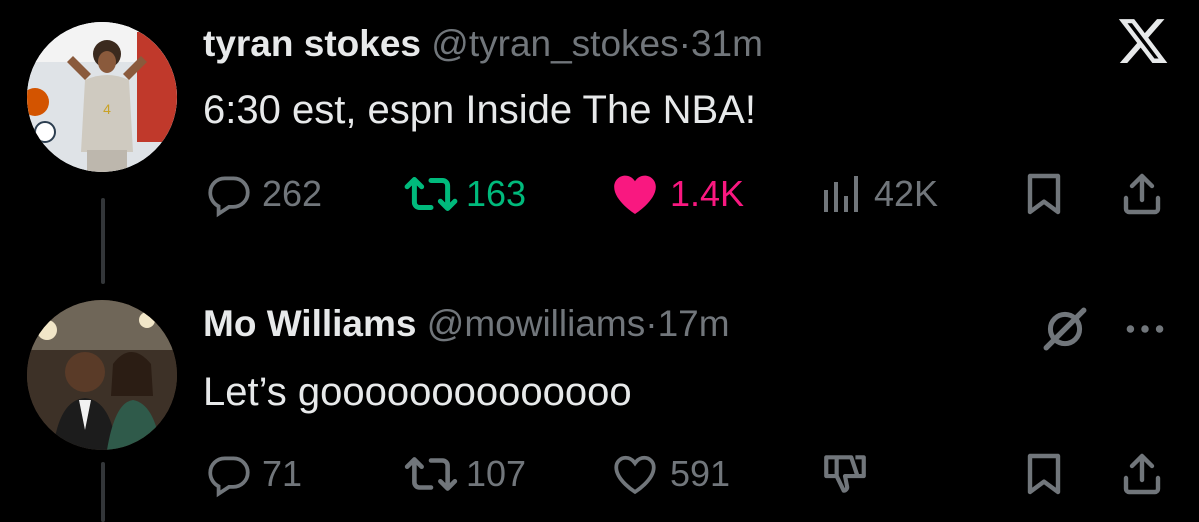 Image resolution: width=1199 pixels, height=522 pixels. I want to click on reply-button: 71, so click(253, 474).